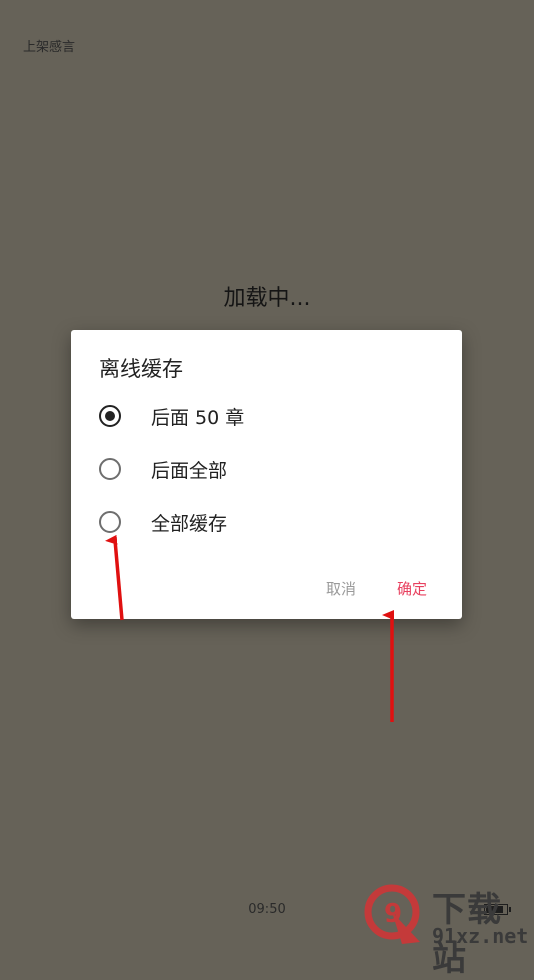  I want to click on option-all-following: 后面全部, so click(264, 469).